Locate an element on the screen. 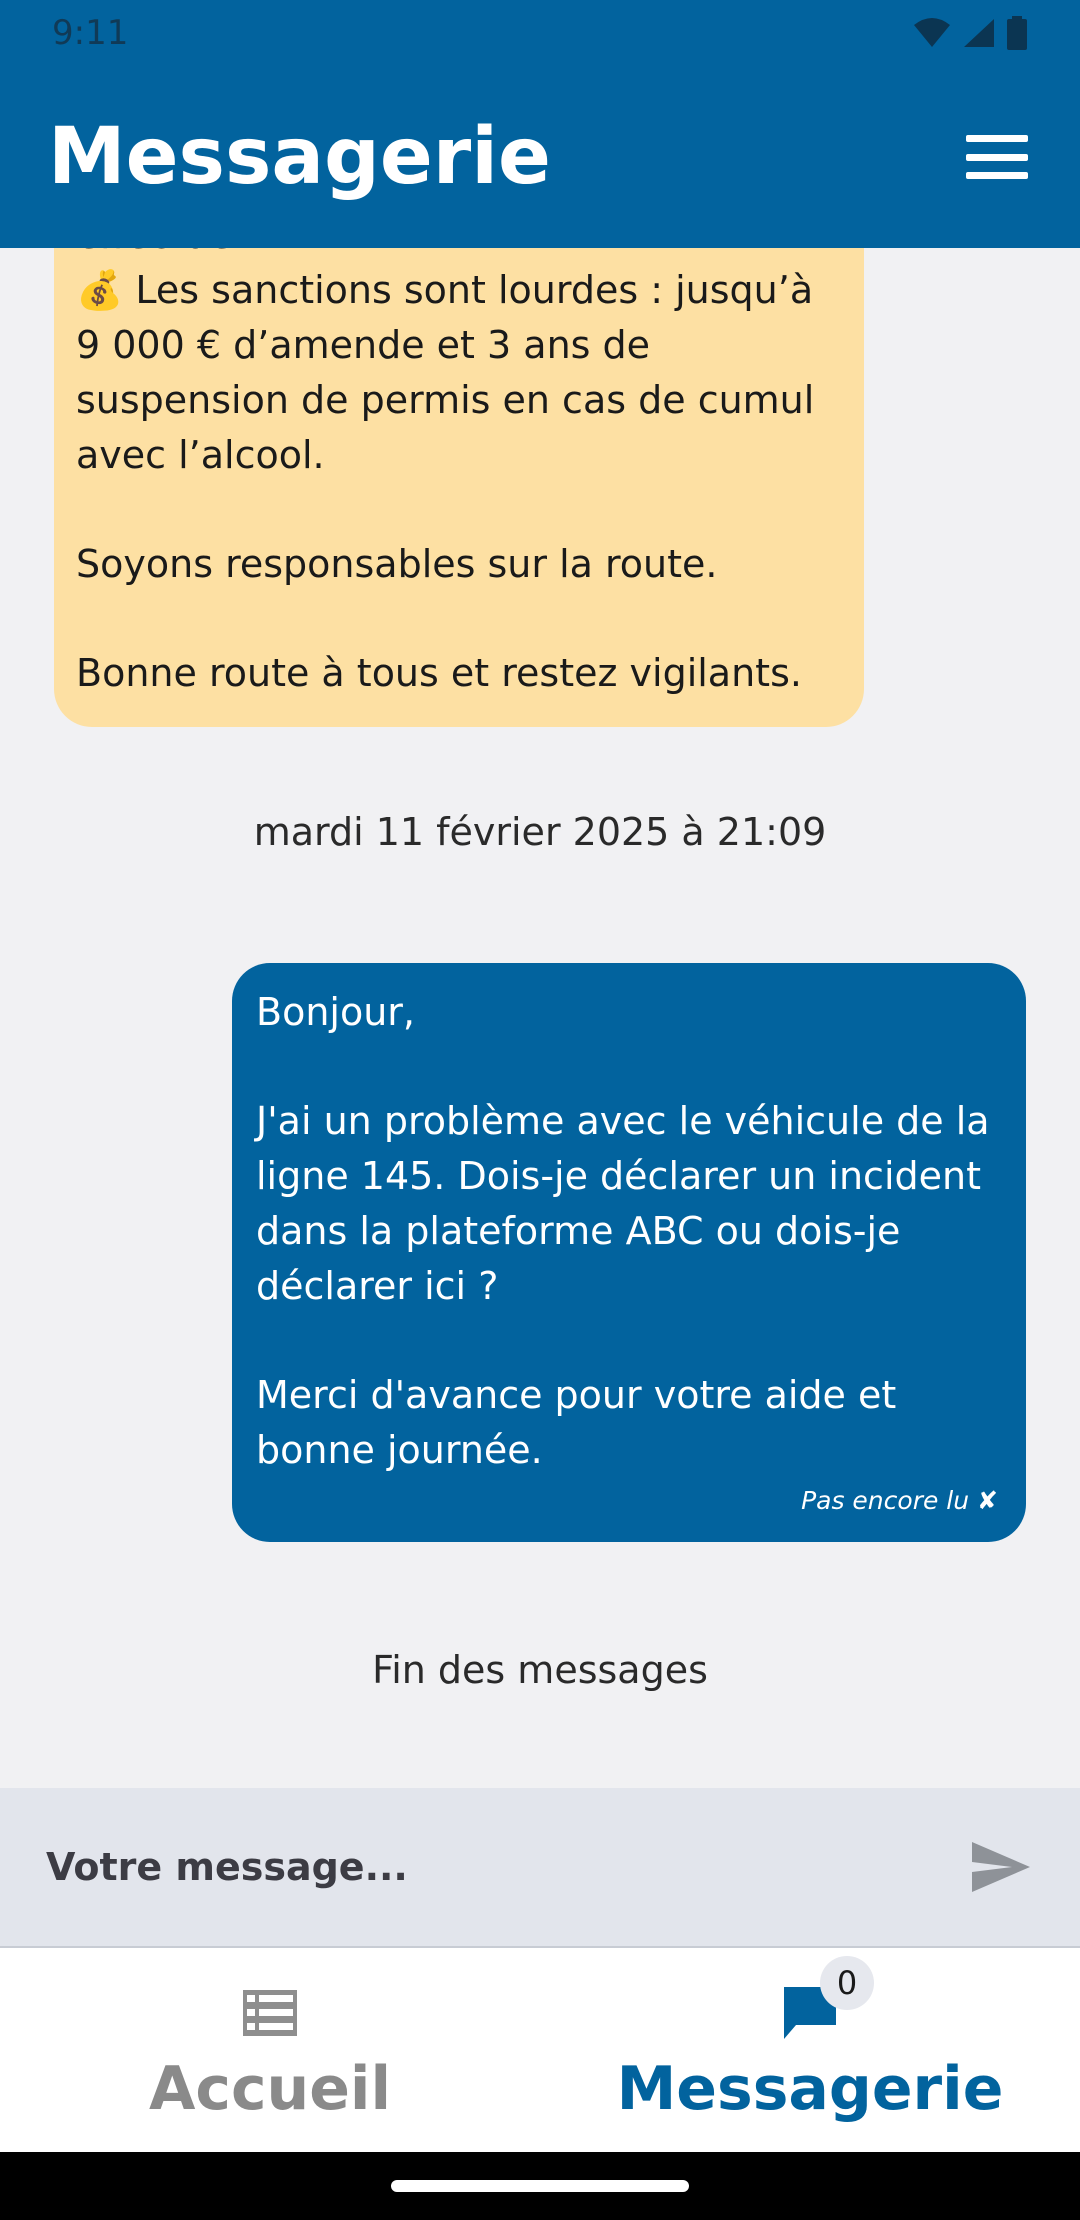 The height and width of the screenshot is (2220, 1080). nav-label: Accueil is located at coordinates (270, 2089).